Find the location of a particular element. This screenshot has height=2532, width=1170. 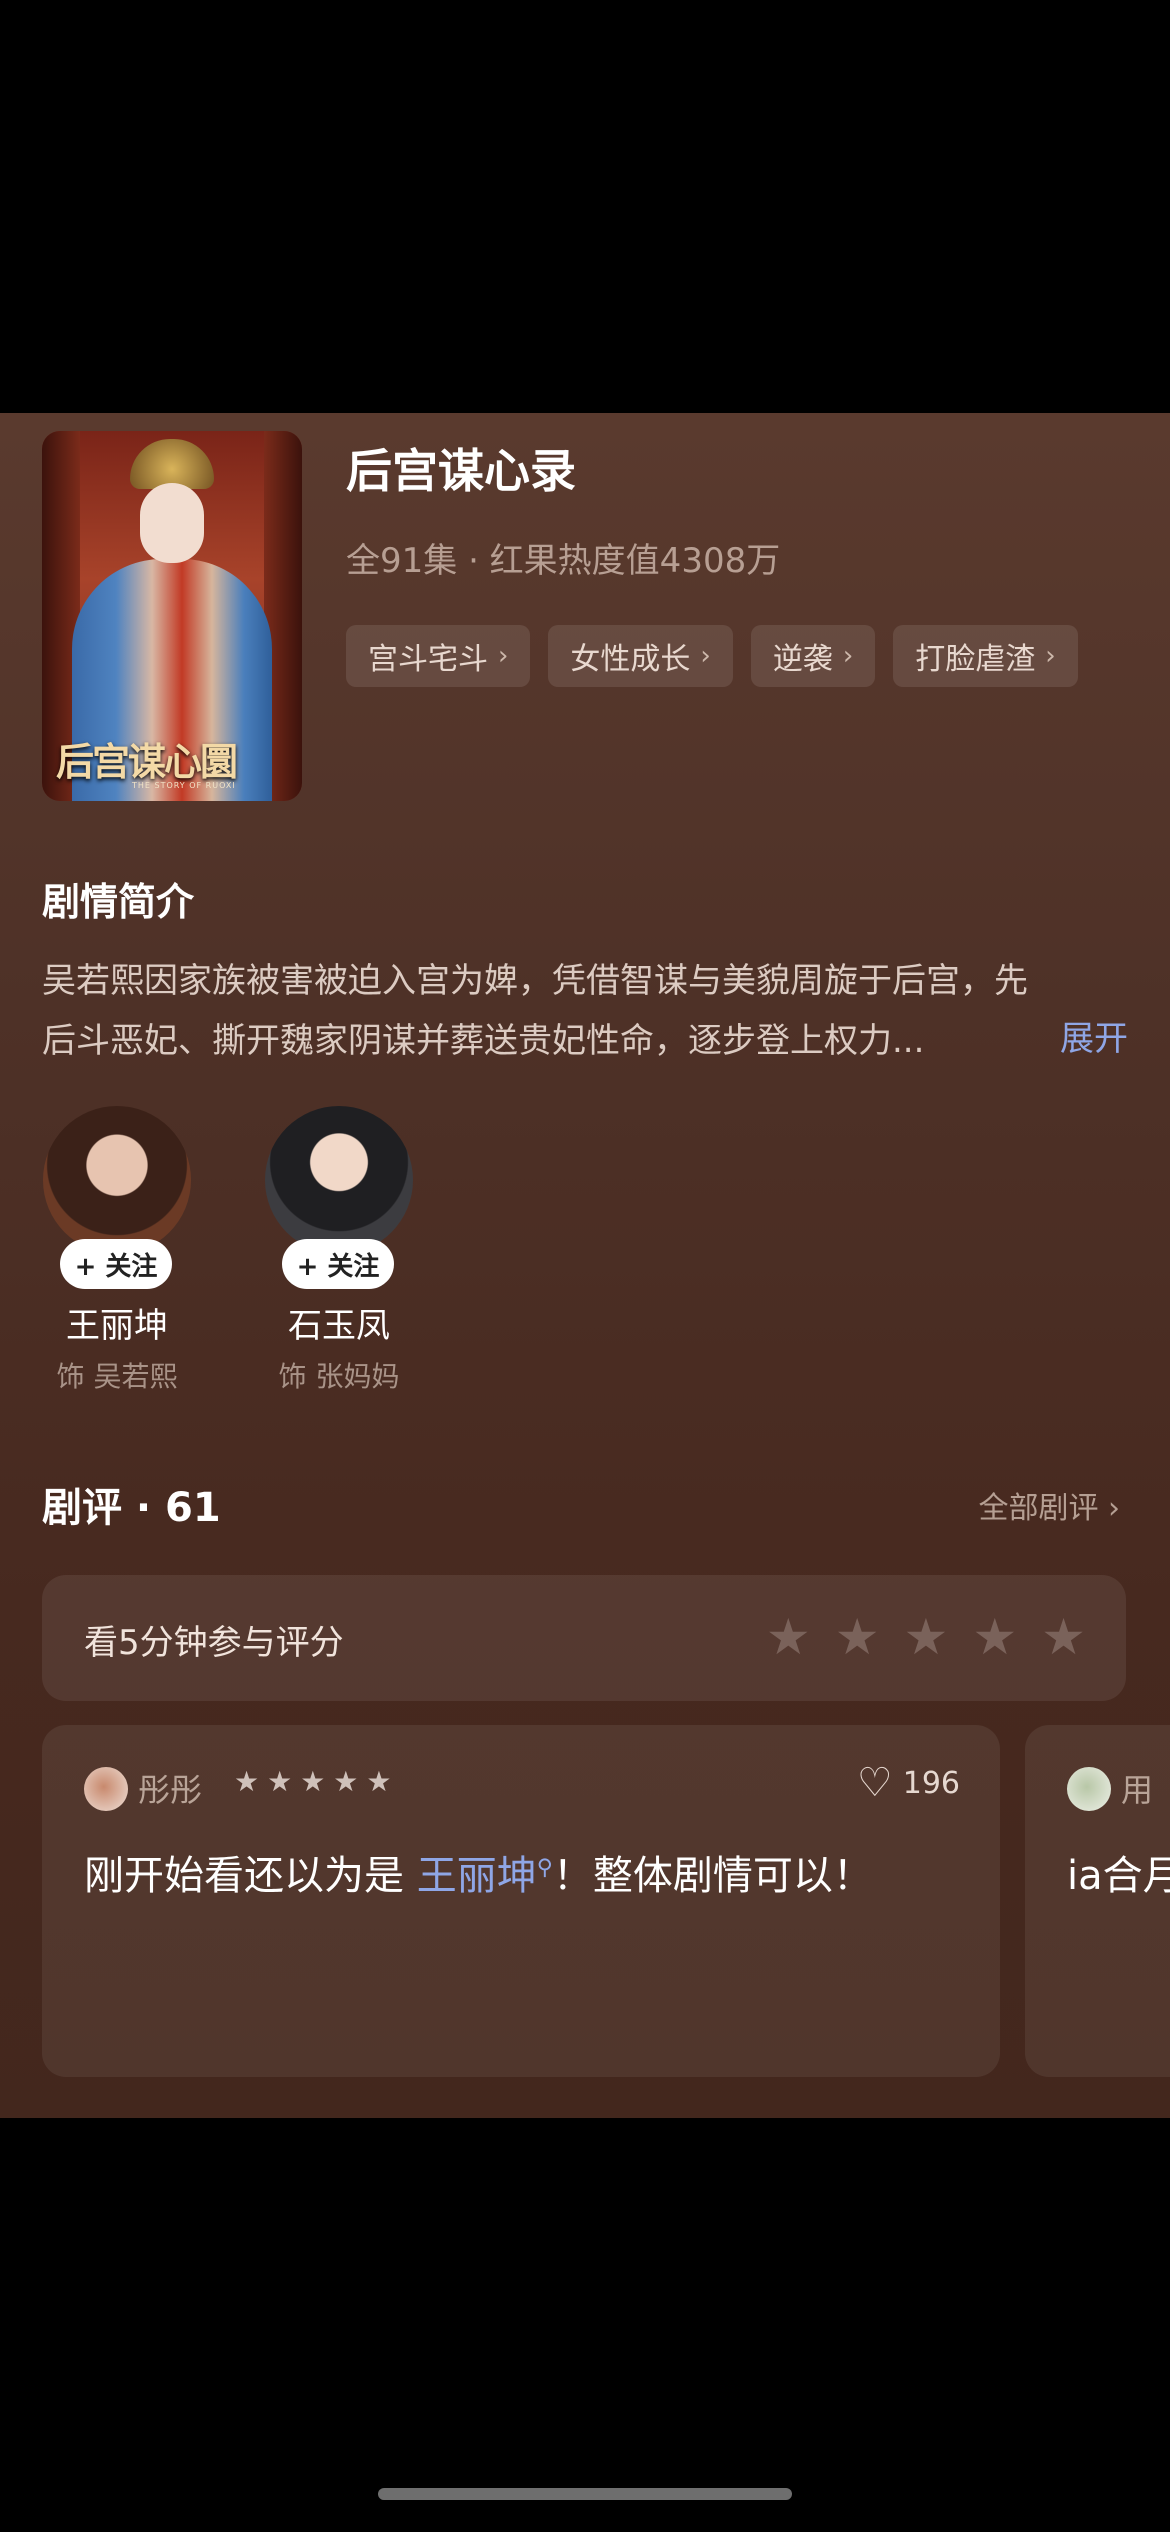

cast-member-card: + 关注 石玉凤 饰 张妈妈 is located at coordinates (339, 1250).